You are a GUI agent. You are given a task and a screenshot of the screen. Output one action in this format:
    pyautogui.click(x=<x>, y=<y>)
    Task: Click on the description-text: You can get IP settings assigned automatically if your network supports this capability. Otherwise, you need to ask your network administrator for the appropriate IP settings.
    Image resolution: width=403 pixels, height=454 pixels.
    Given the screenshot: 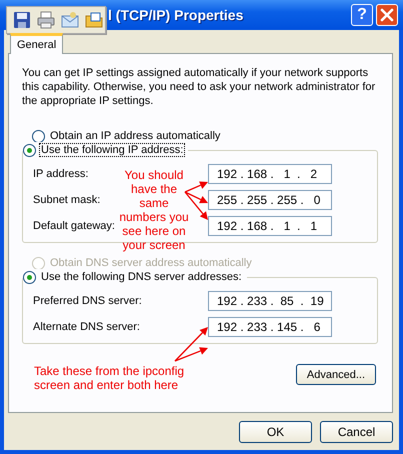 What is the action you would take?
    pyautogui.click(x=199, y=87)
    